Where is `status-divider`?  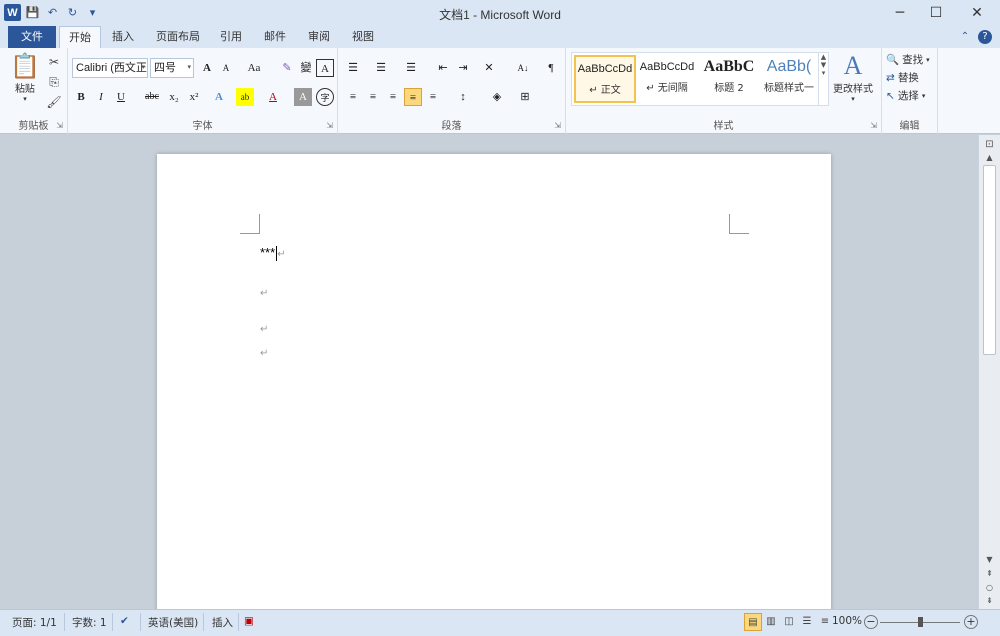
status-divider is located at coordinates (203, 622).